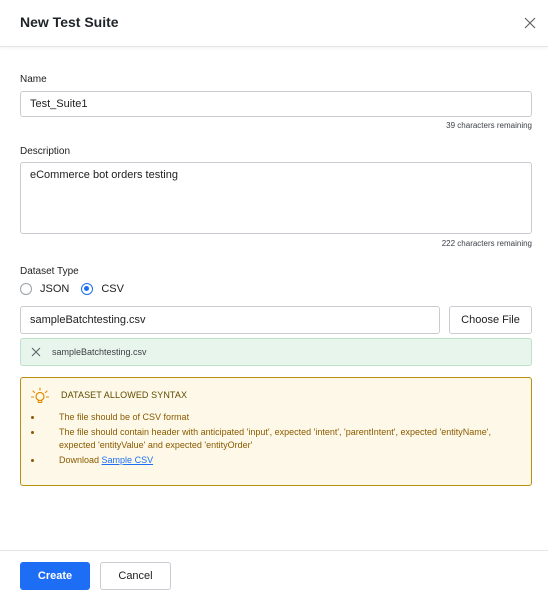 The height and width of the screenshot is (596, 548). What do you see at coordinates (128, 460) in the screenshot?
I see `sample-csv-link: Sample CSV` at bounding box center [128, 460].